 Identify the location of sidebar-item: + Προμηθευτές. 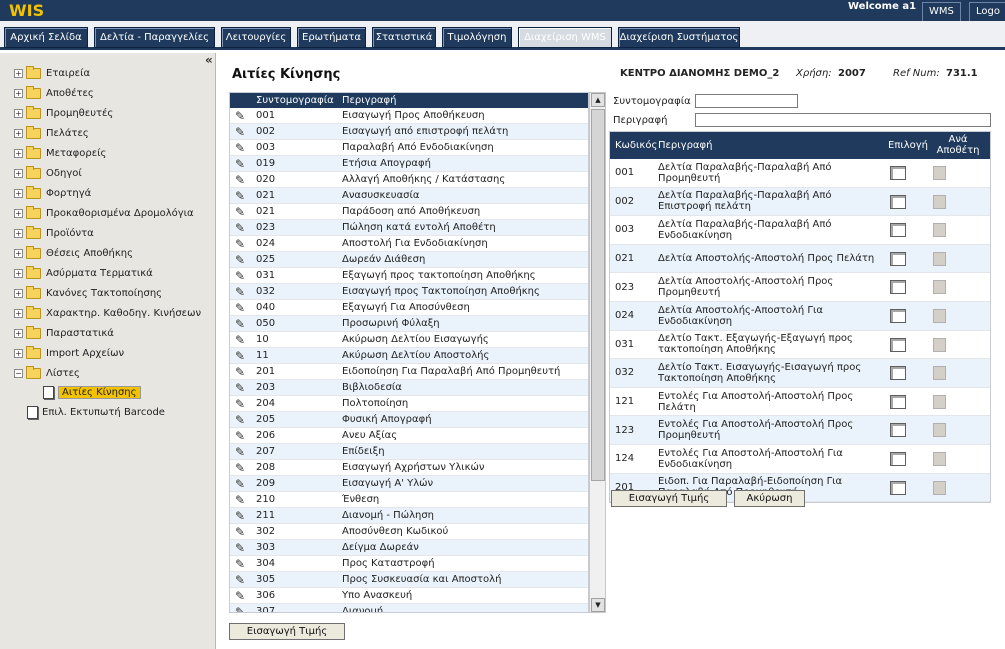
(63, 113).